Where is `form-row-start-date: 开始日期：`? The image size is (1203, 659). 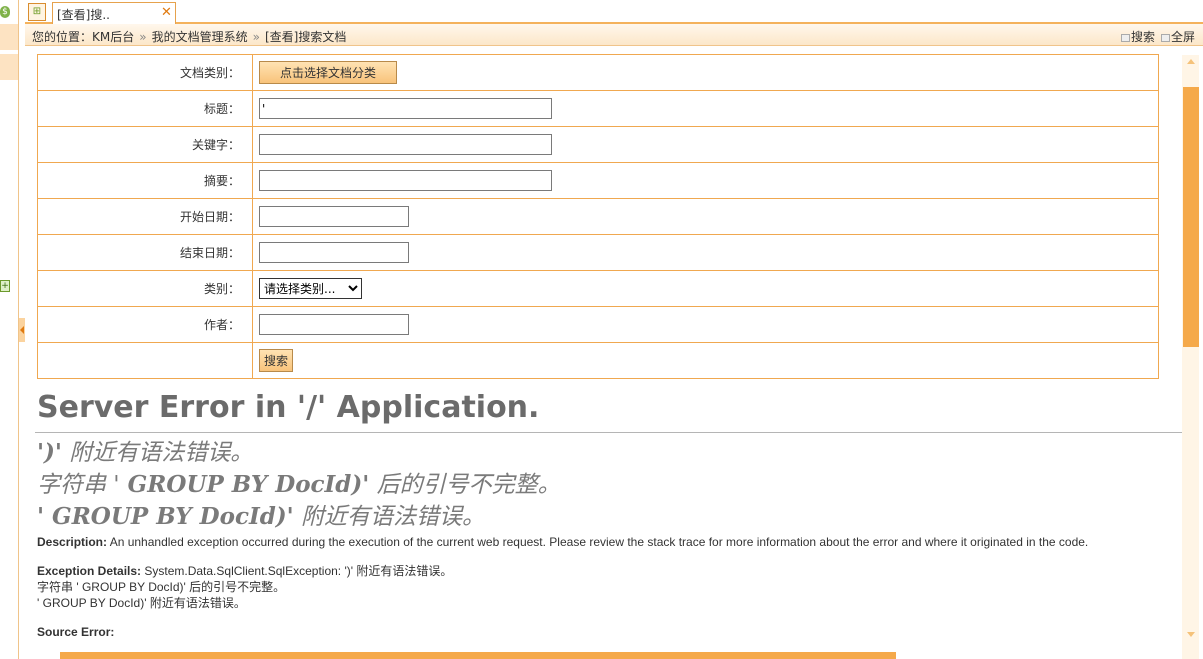
form-row-start-date: 开始日期： is located at coordinates (598, 216).